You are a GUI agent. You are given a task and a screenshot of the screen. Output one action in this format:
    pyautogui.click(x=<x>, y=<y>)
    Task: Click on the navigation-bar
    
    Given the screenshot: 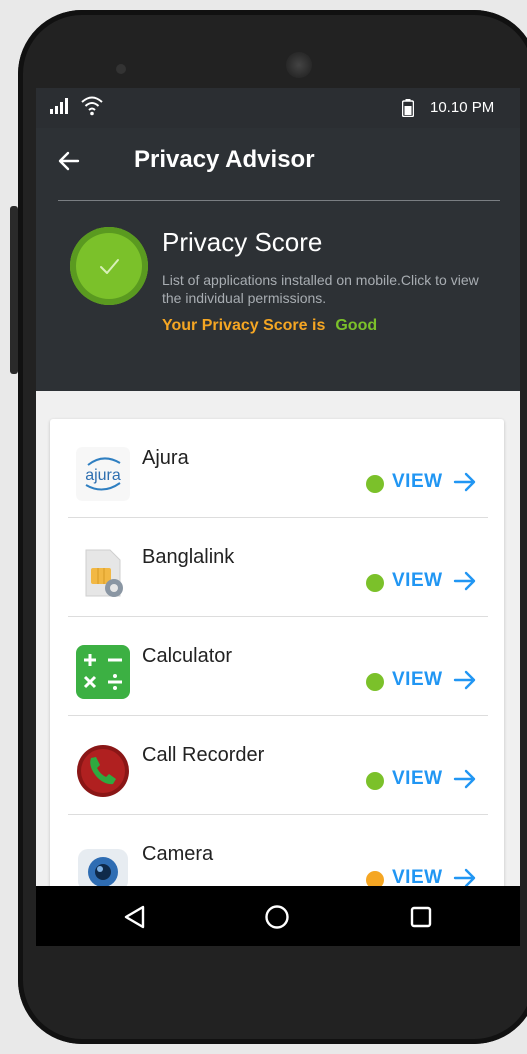 What is the action you would take?
    pyautogui.click(x=278, y=916)
    